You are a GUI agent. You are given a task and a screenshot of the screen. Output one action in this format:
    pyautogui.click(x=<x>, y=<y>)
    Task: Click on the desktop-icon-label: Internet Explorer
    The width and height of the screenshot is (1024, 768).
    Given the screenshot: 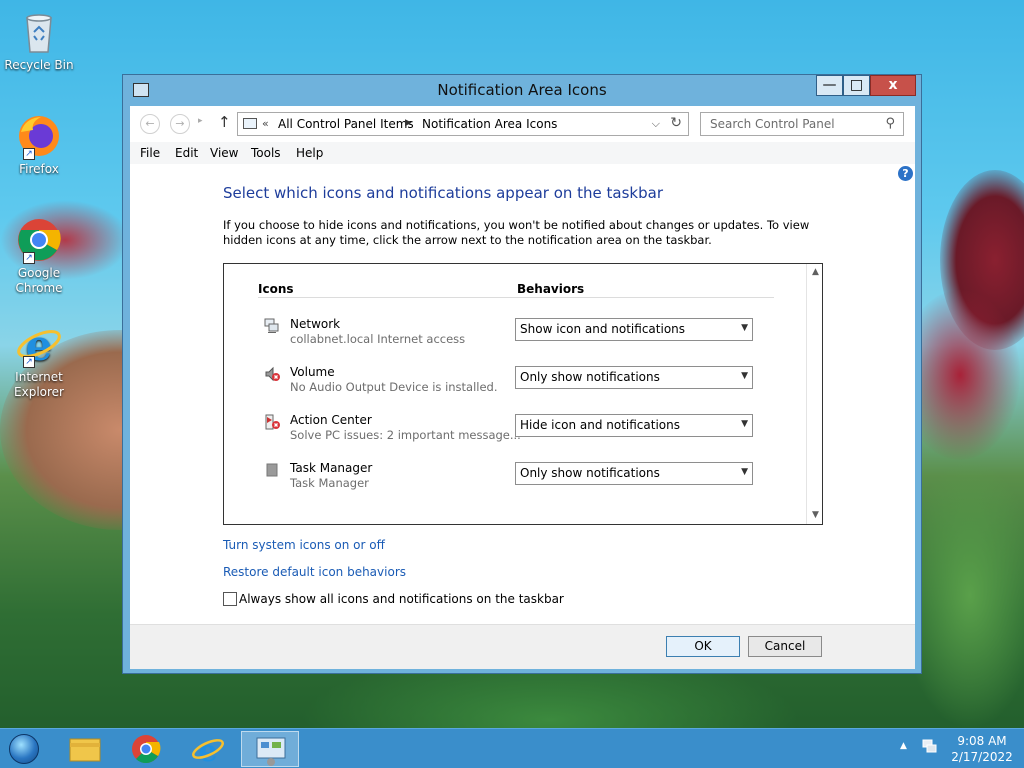 What is the action you would take?
    pyautogui.click(x=39, y=384)
    